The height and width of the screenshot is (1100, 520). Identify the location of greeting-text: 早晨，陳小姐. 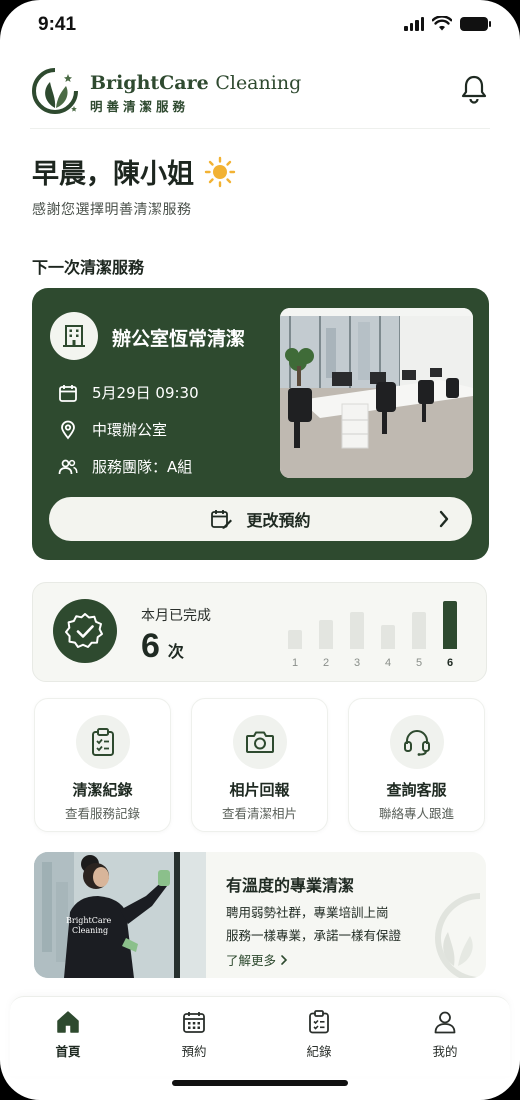
(113, 174).